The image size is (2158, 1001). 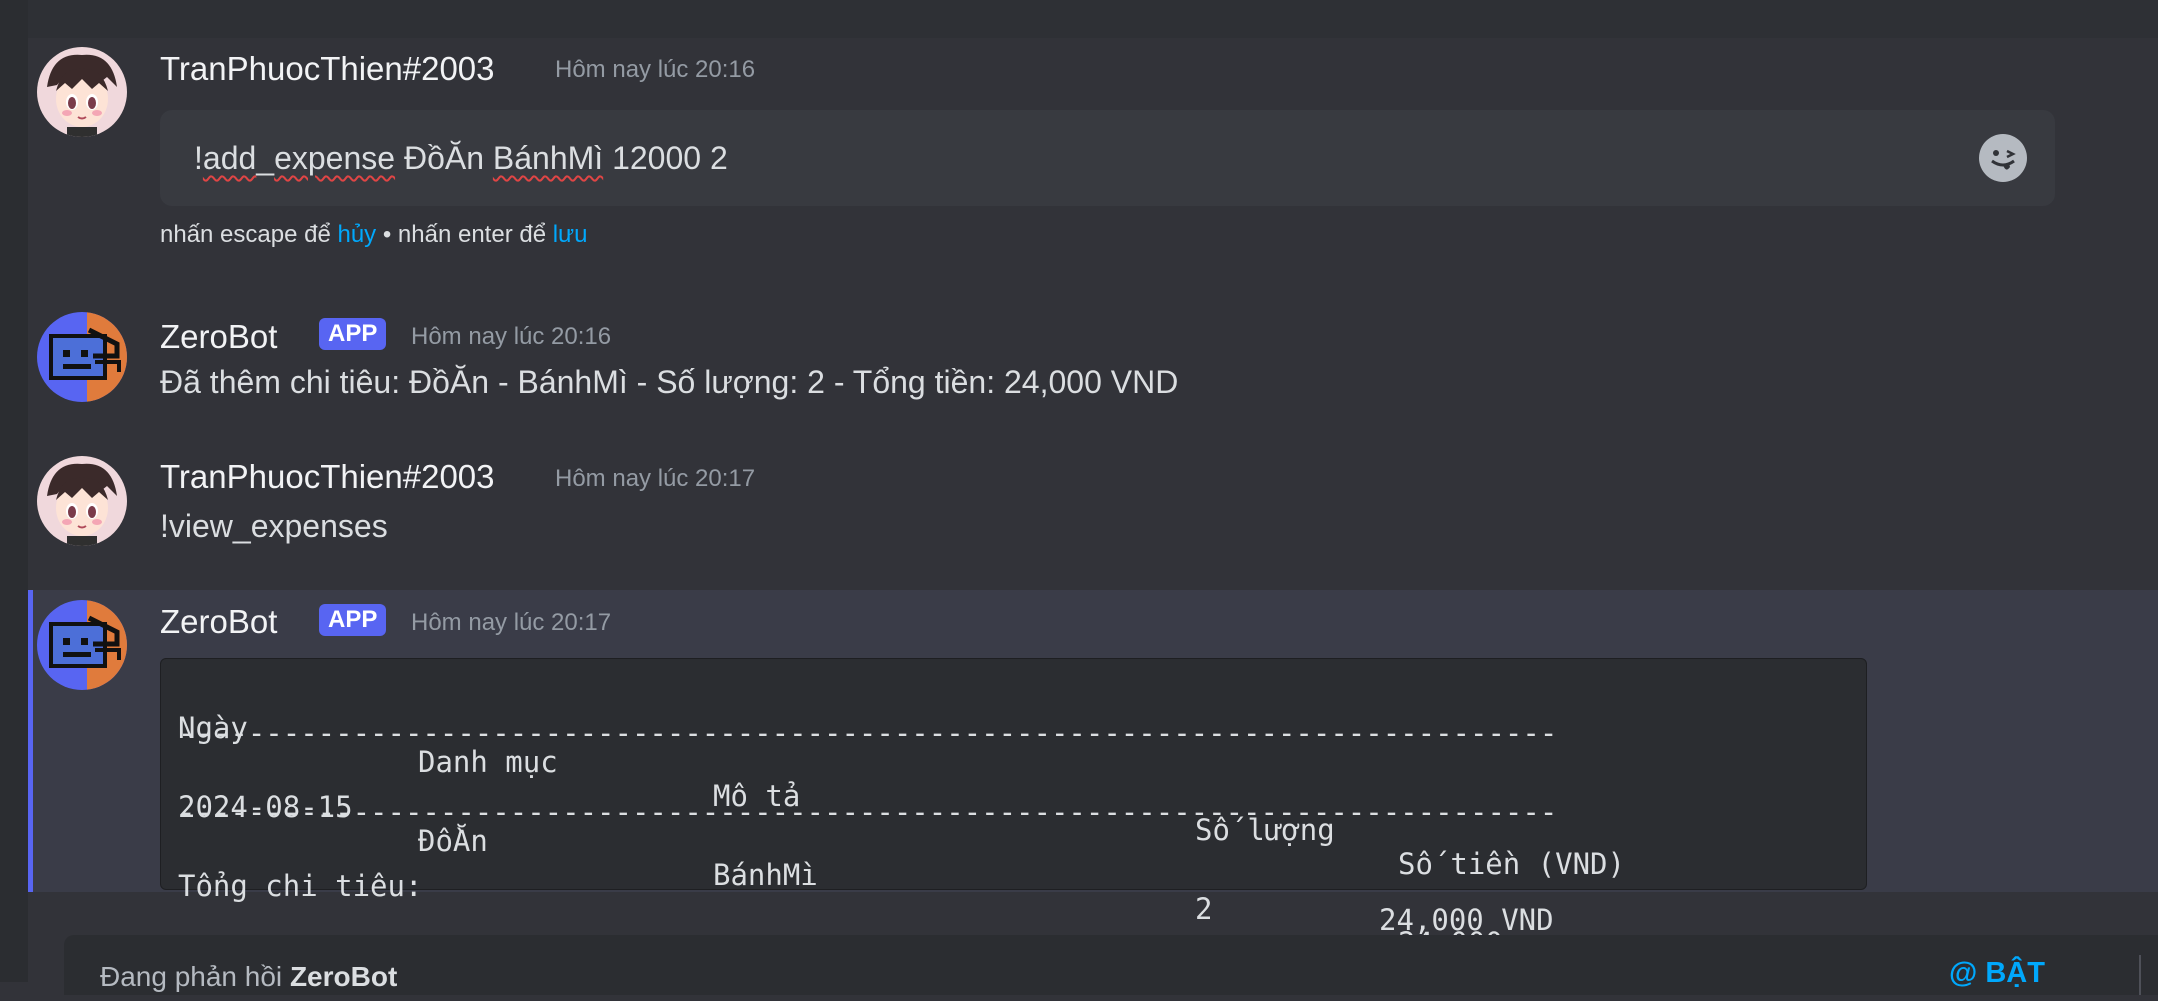 What do you see at coordinates (1093, 19) in the screenshot?
I see `previous-message-area` at bounding box center [1093, 19].